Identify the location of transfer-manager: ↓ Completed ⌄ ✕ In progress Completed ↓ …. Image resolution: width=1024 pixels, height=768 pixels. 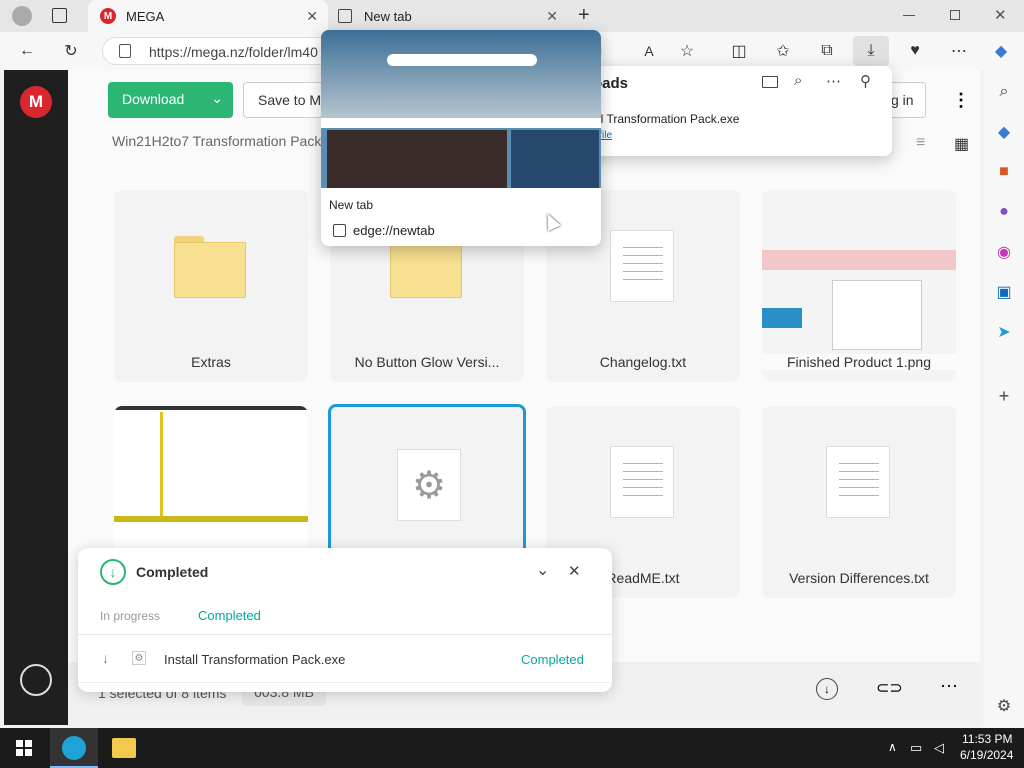
(345, 620).